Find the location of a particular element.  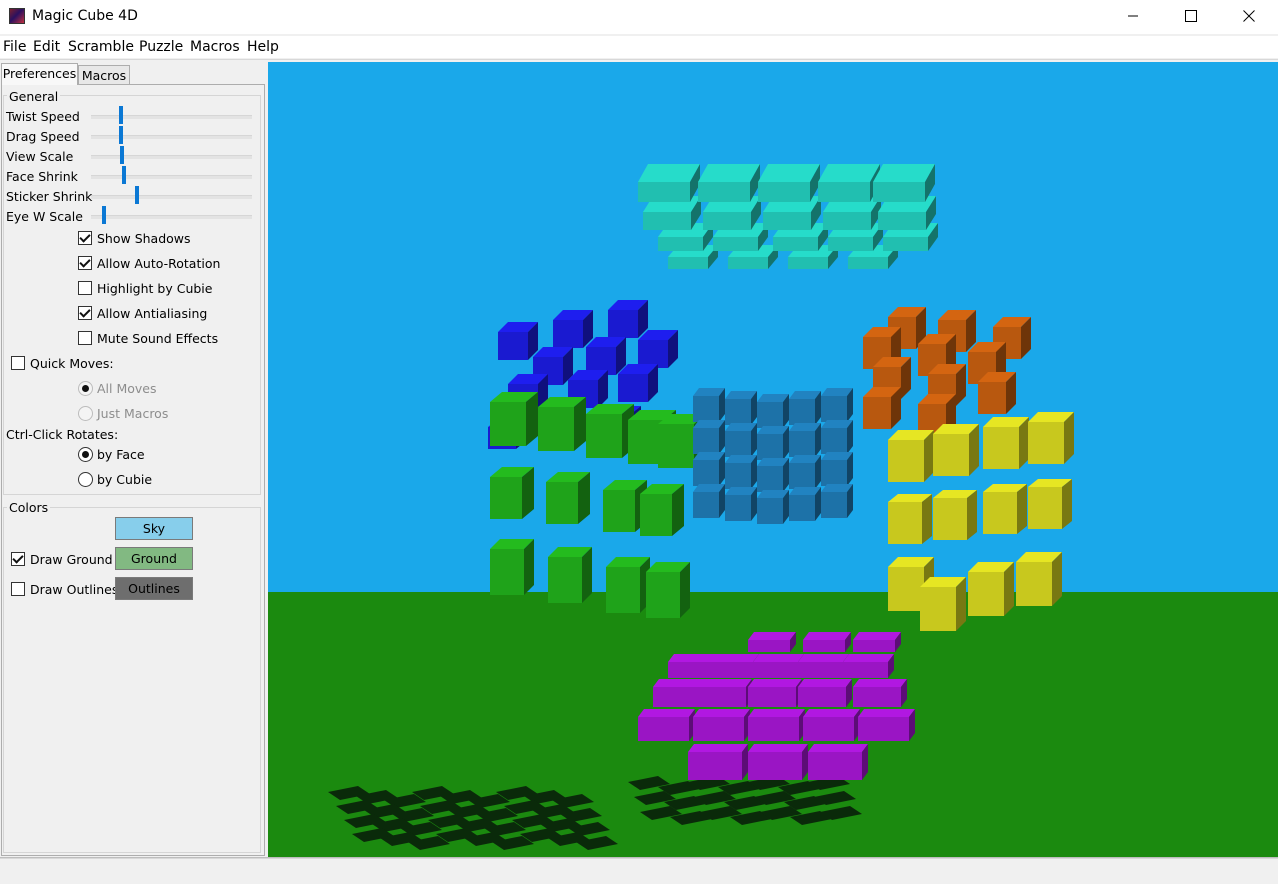

title-bar: Magic Cube 4D is located at coordinates (639, 17).